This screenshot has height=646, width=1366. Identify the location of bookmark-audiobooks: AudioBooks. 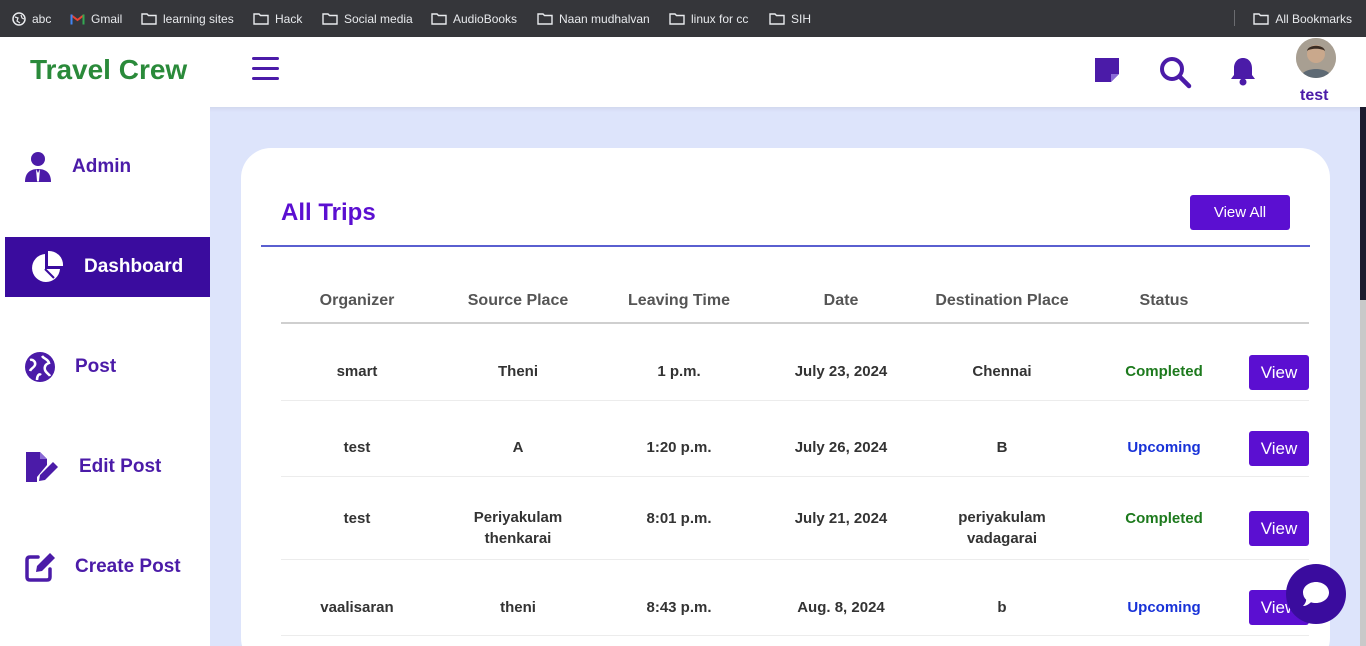
(474, 18).